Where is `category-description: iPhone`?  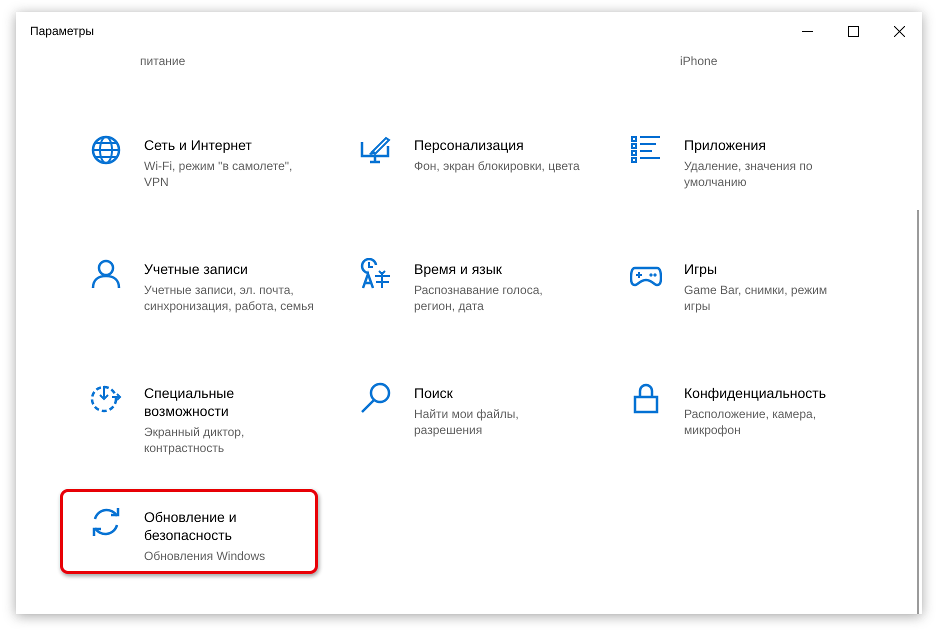 category-description: iPhone is located at coordinates (699, 61).